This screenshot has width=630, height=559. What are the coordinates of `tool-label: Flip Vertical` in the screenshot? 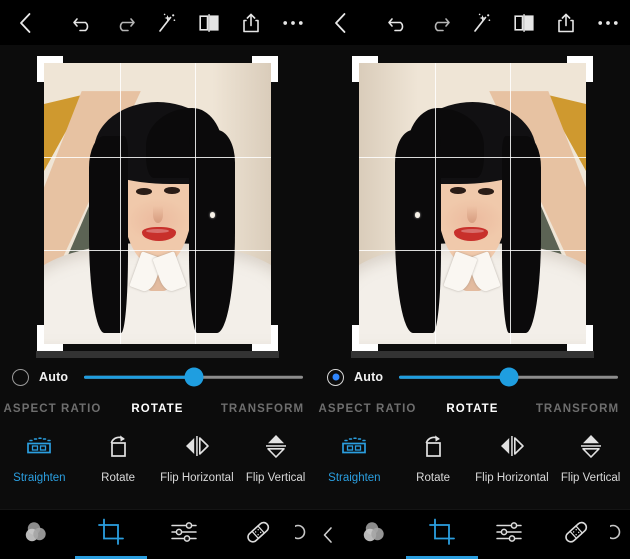 It's located at (275, 478).